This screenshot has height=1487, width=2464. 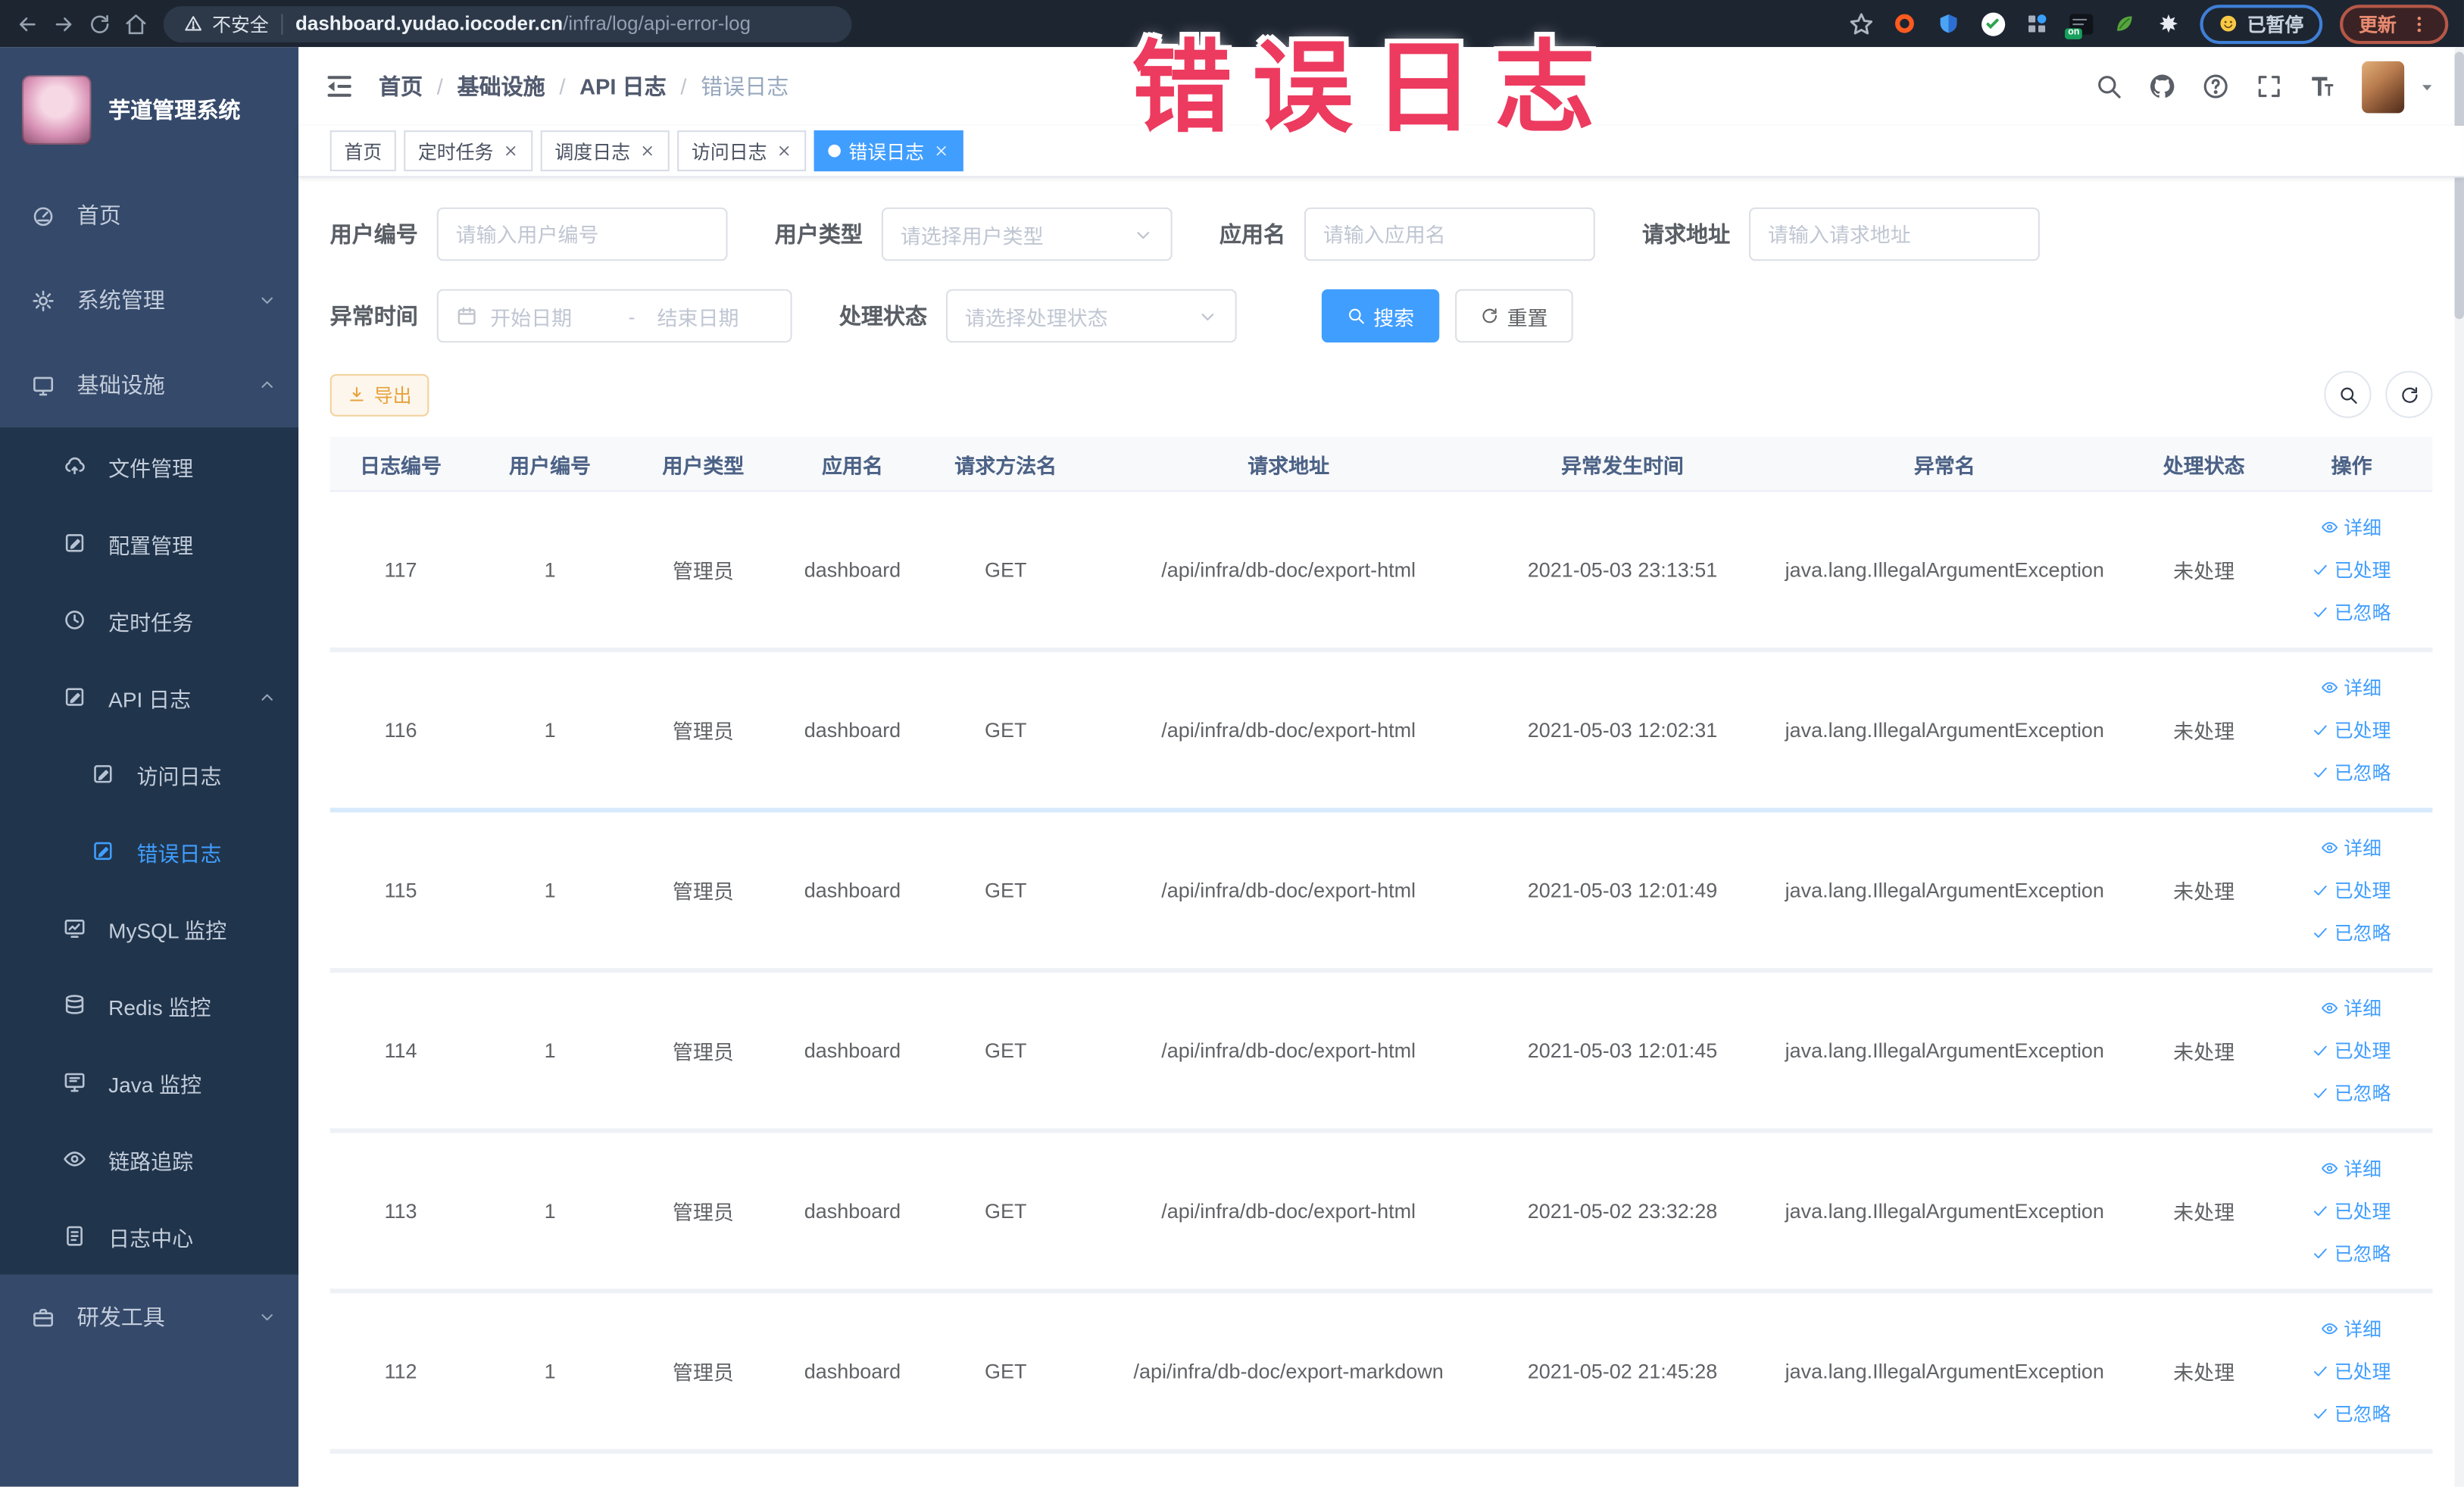 What do you see at coordinates (401, 86) in the screenshot?
I see `breadcrumb-item: 首页` at bounding box center [401, 86].